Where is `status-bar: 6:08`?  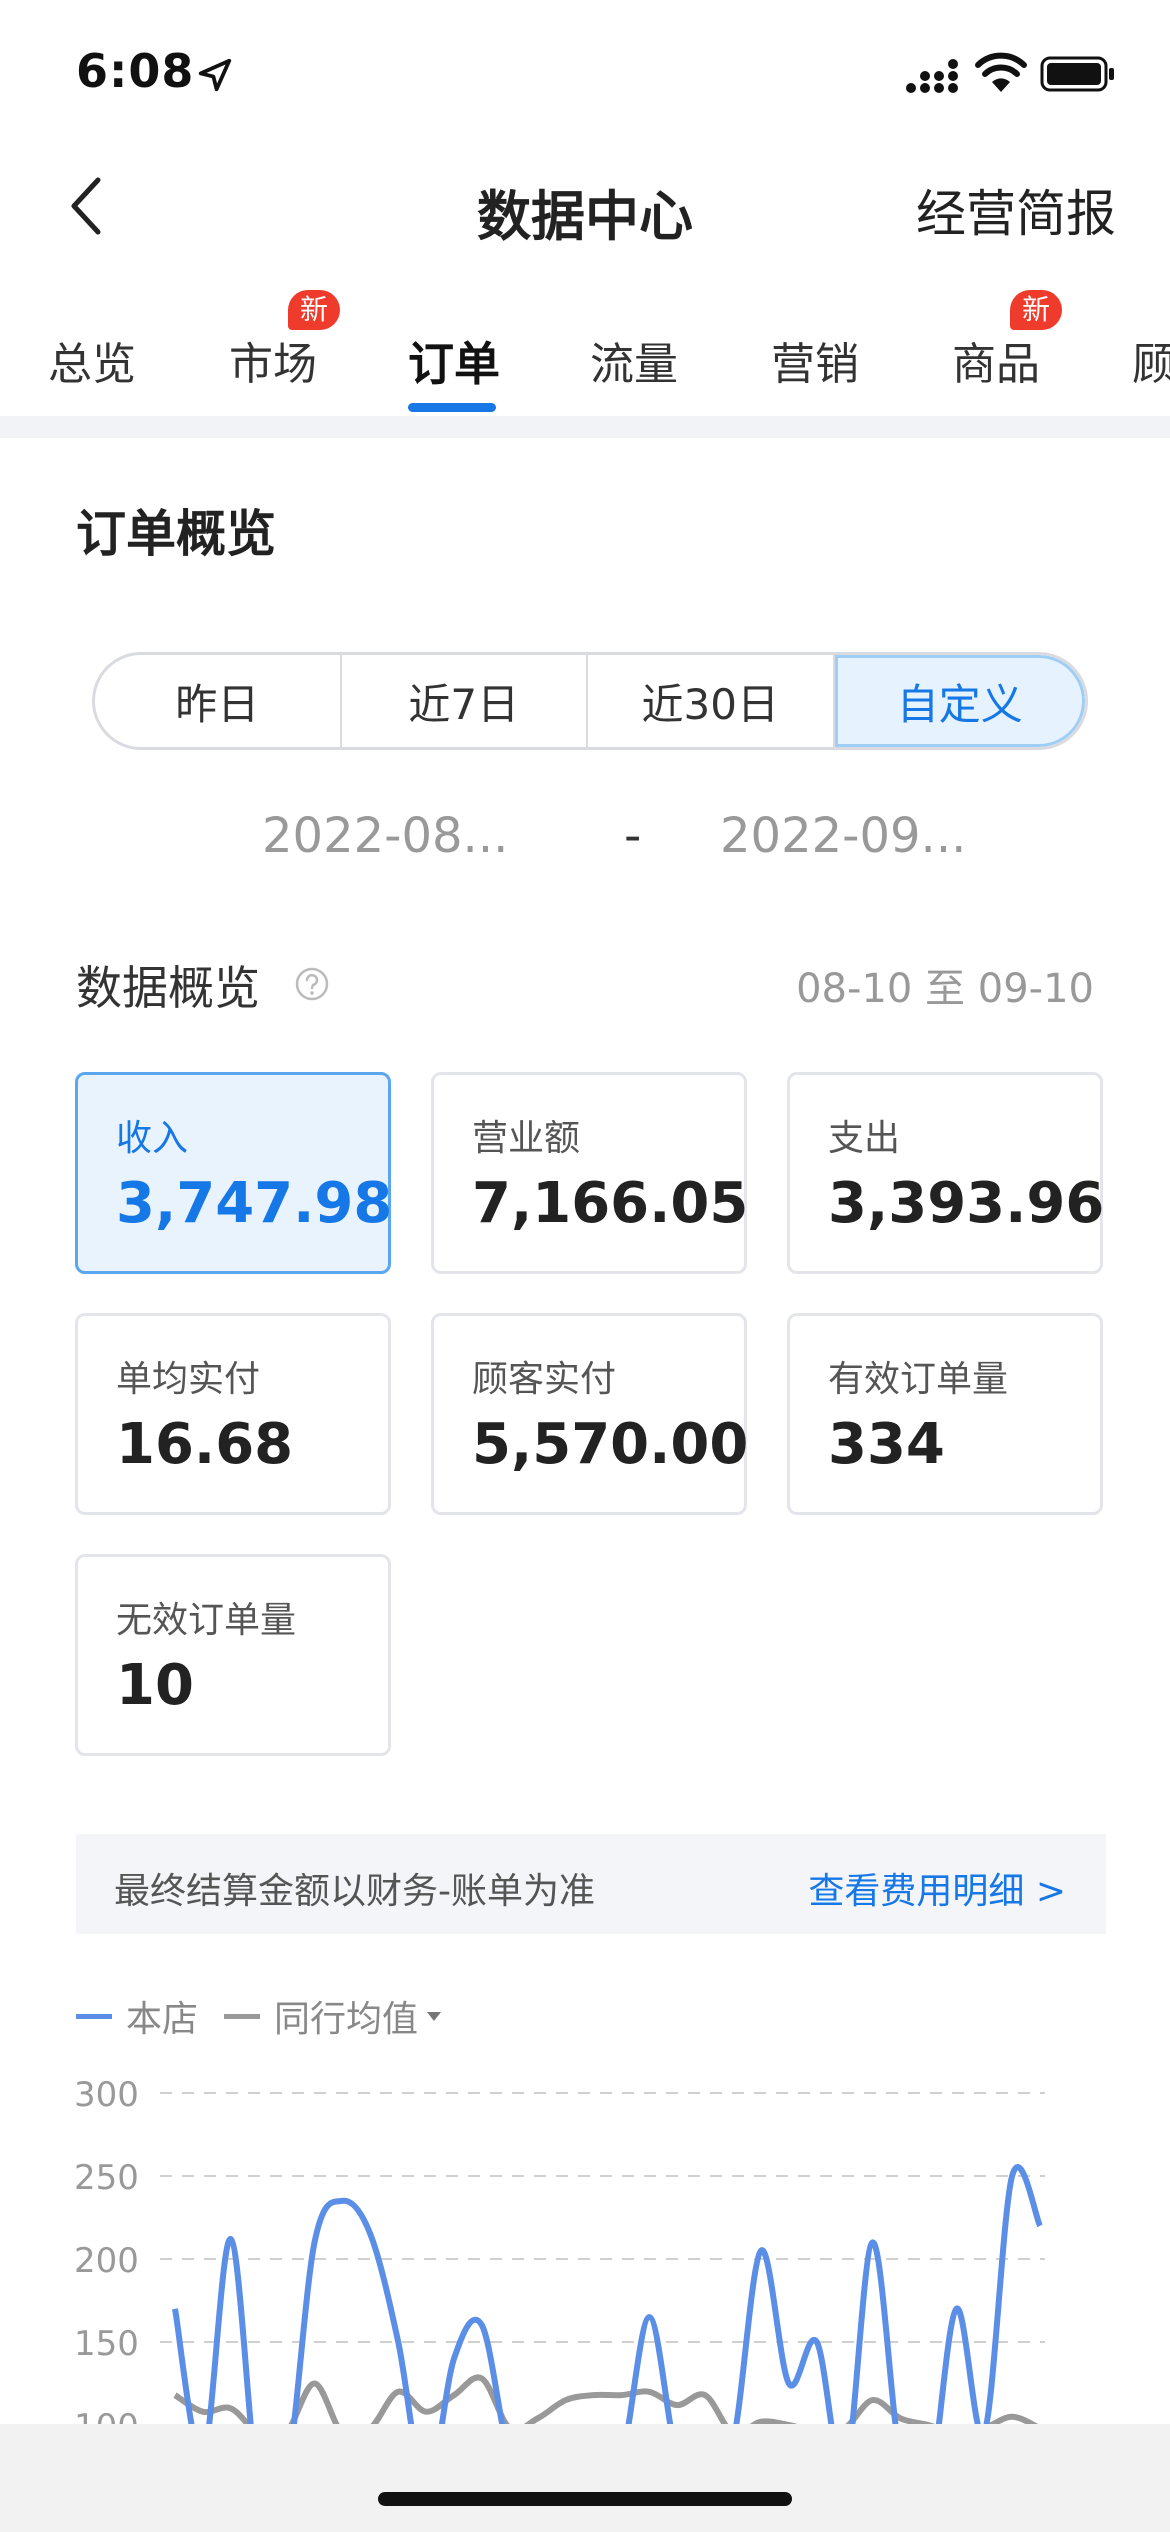
status-bar: 6:08 is located at coordinates (585, 70).